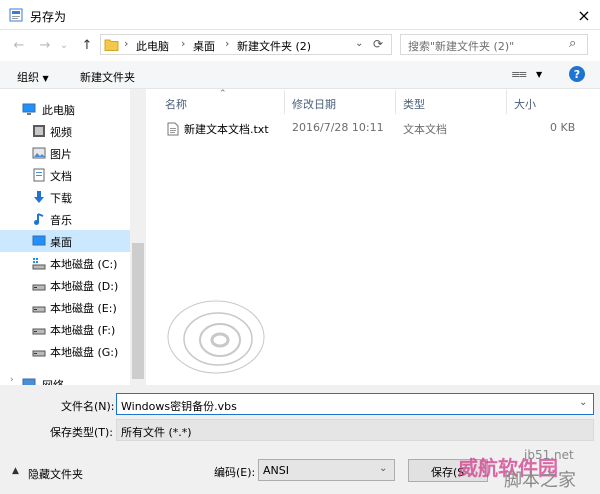  I want to click on filetype-value: 所有文件 (*.*), so click(156, 432).